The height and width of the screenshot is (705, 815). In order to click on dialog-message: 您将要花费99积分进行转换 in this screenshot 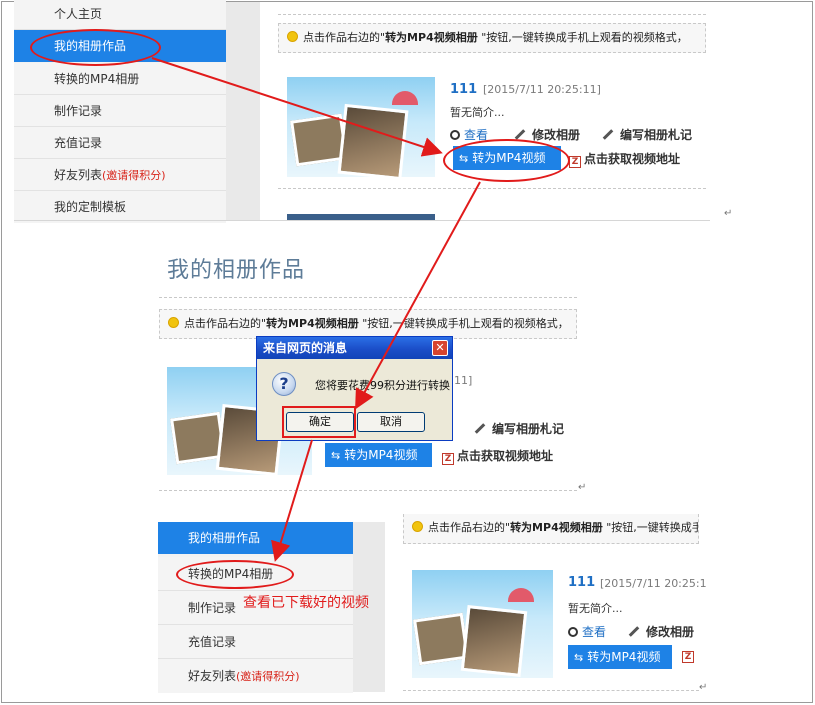, I will do `click(382, 385)`.